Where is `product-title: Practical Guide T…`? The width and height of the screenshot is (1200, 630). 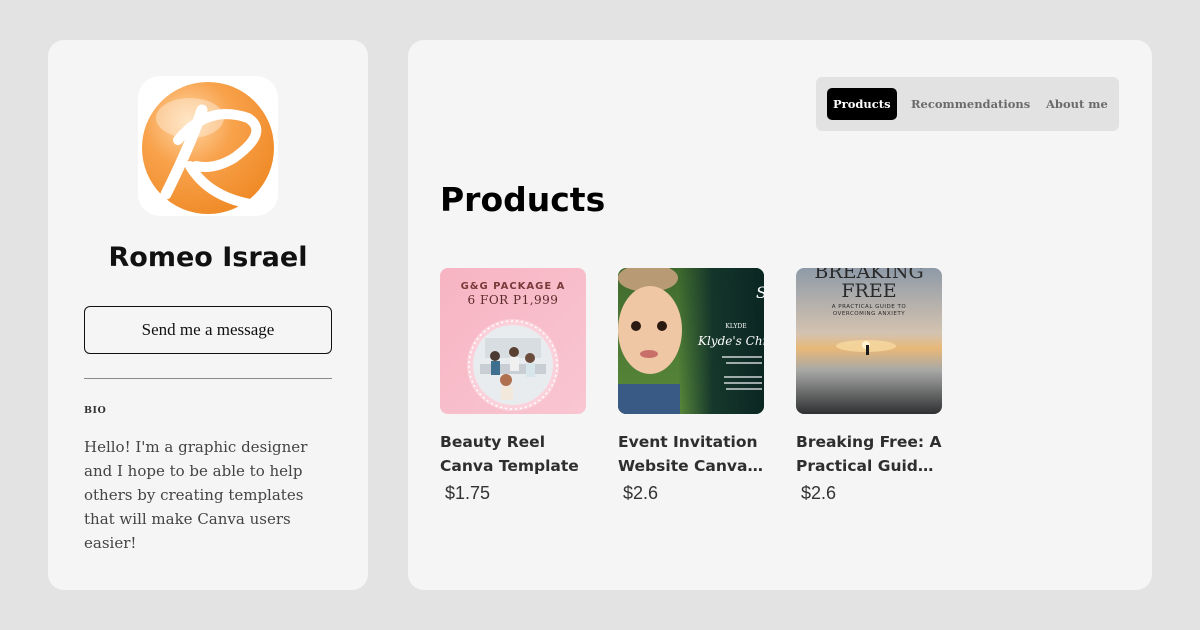
product-title: Practical Guide T… is located at coordinates (869, 466).